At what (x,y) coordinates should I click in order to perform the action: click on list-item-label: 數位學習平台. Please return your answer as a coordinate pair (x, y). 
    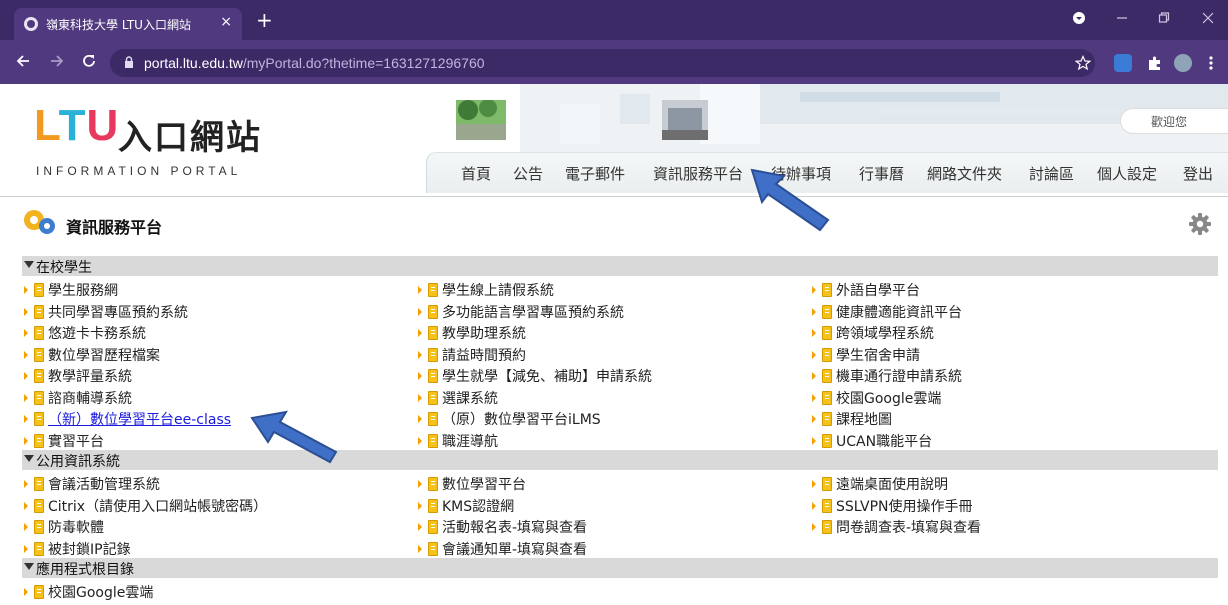
    Looking at the image, I should click on (484, 484).